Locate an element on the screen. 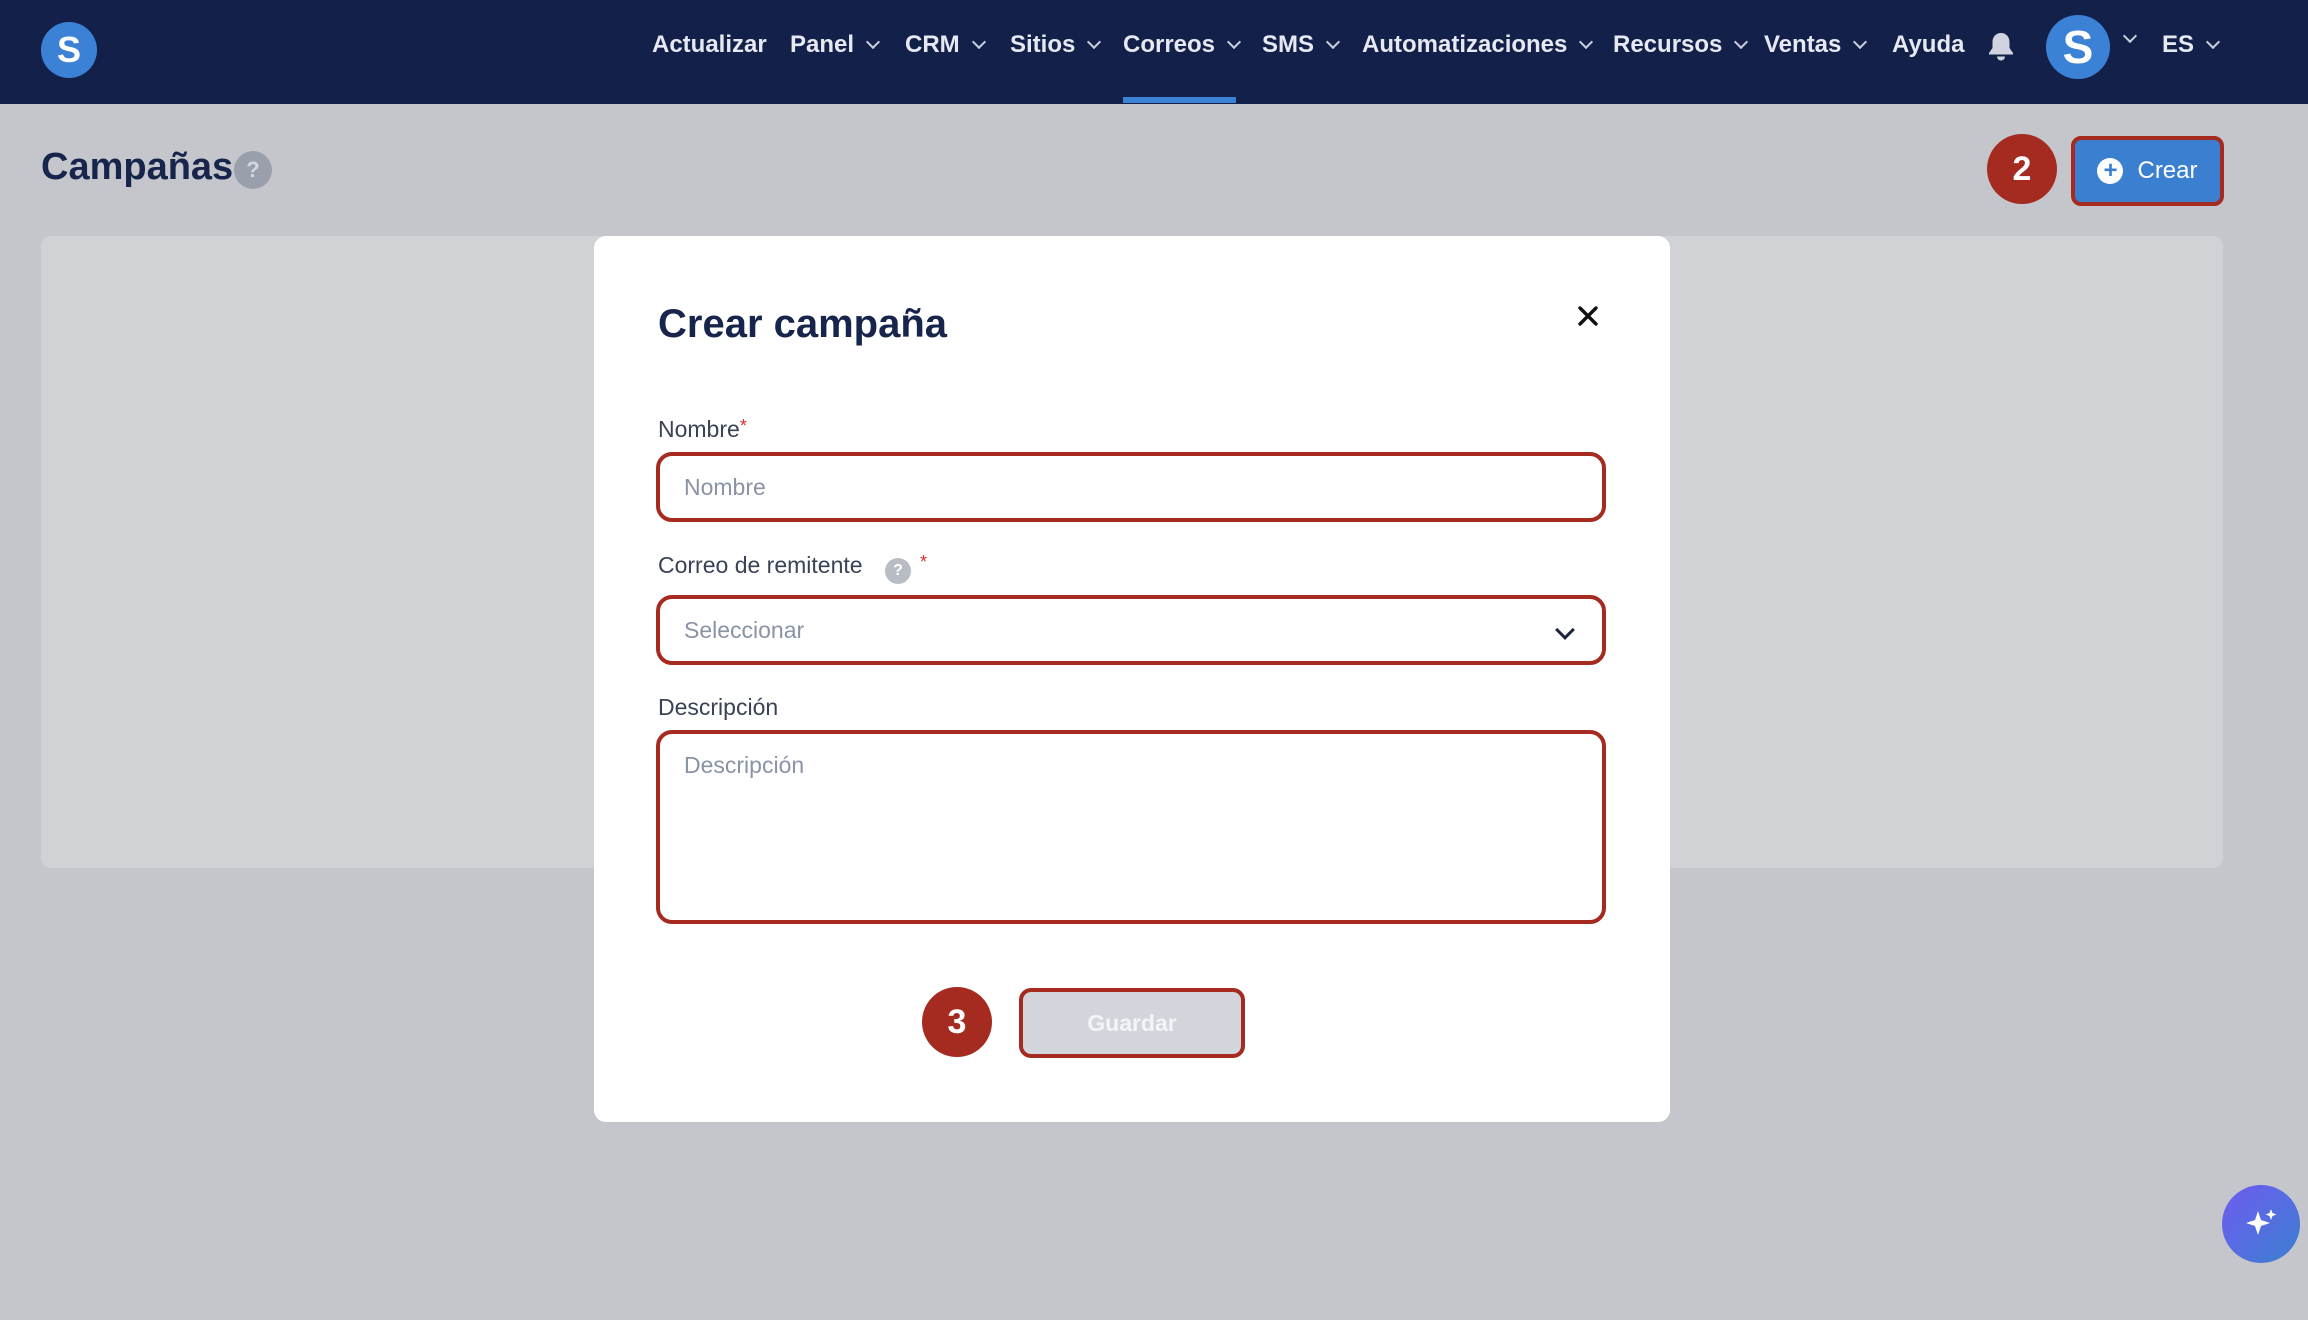 The image size is (2308, 1320). nav-item-recursos: Recursos is located at coordinates (1681, 45).